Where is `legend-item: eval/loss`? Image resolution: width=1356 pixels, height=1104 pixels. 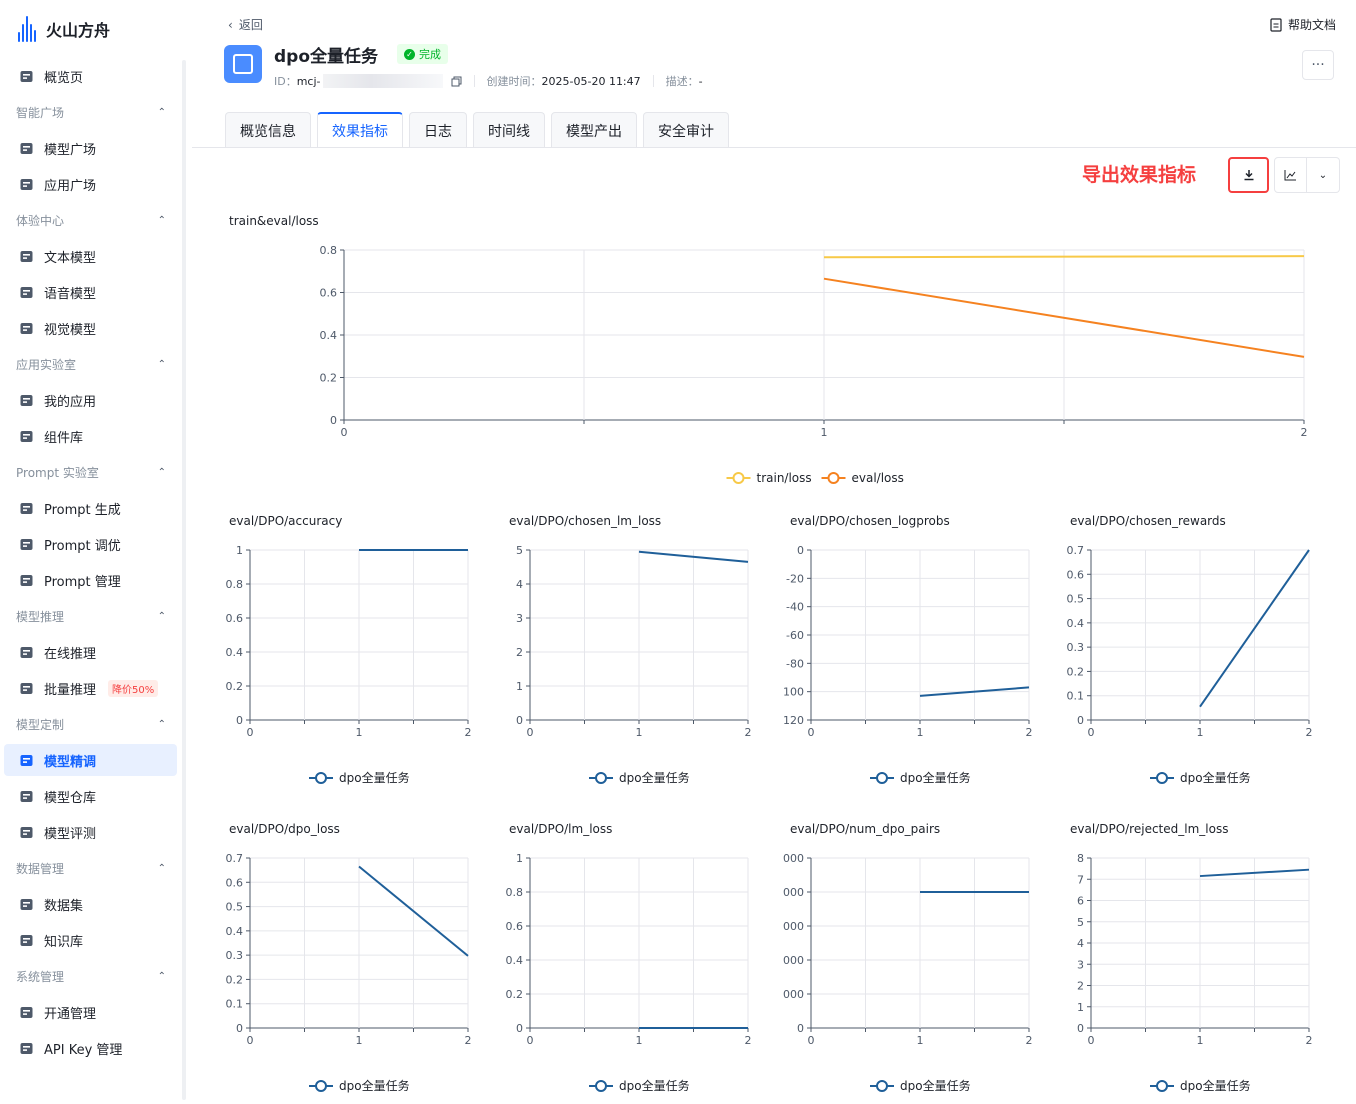
legend-item: eval/loss is located at coordinates (862, 478).